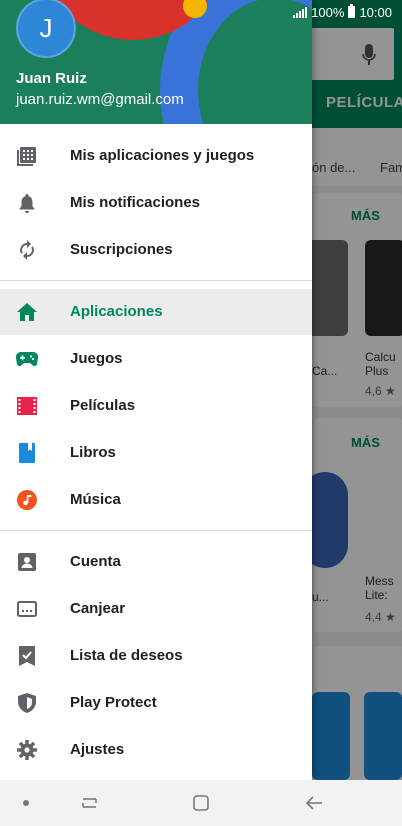 This screenshot has width=402, height=826. Describe the element at coordinates (352, 11) in the screenshot. I see `battery-icon` at that location.